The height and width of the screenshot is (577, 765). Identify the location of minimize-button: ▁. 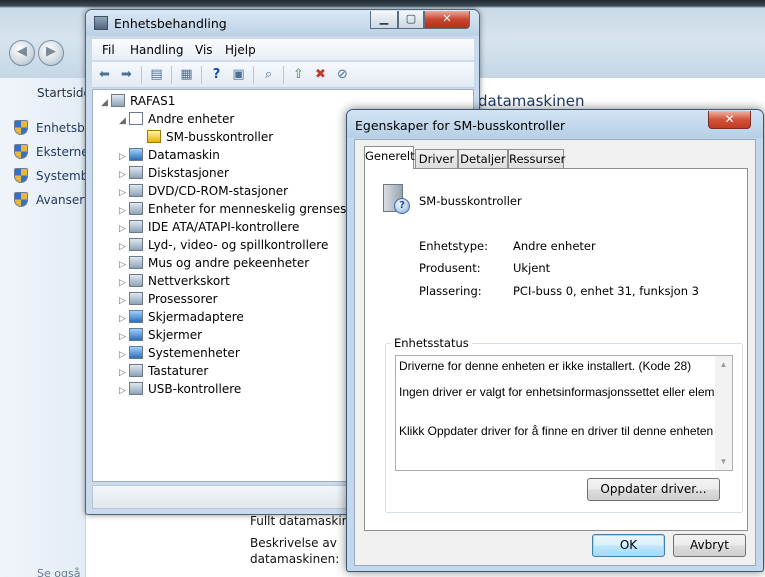
(384, 20).